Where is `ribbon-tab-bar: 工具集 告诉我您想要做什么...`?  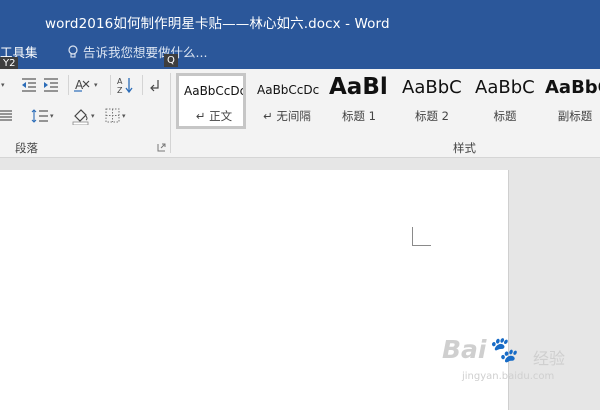 ribbon-tab-bar: 工具集 告诉我您想要做什么... is located at coordinates (300, 54).